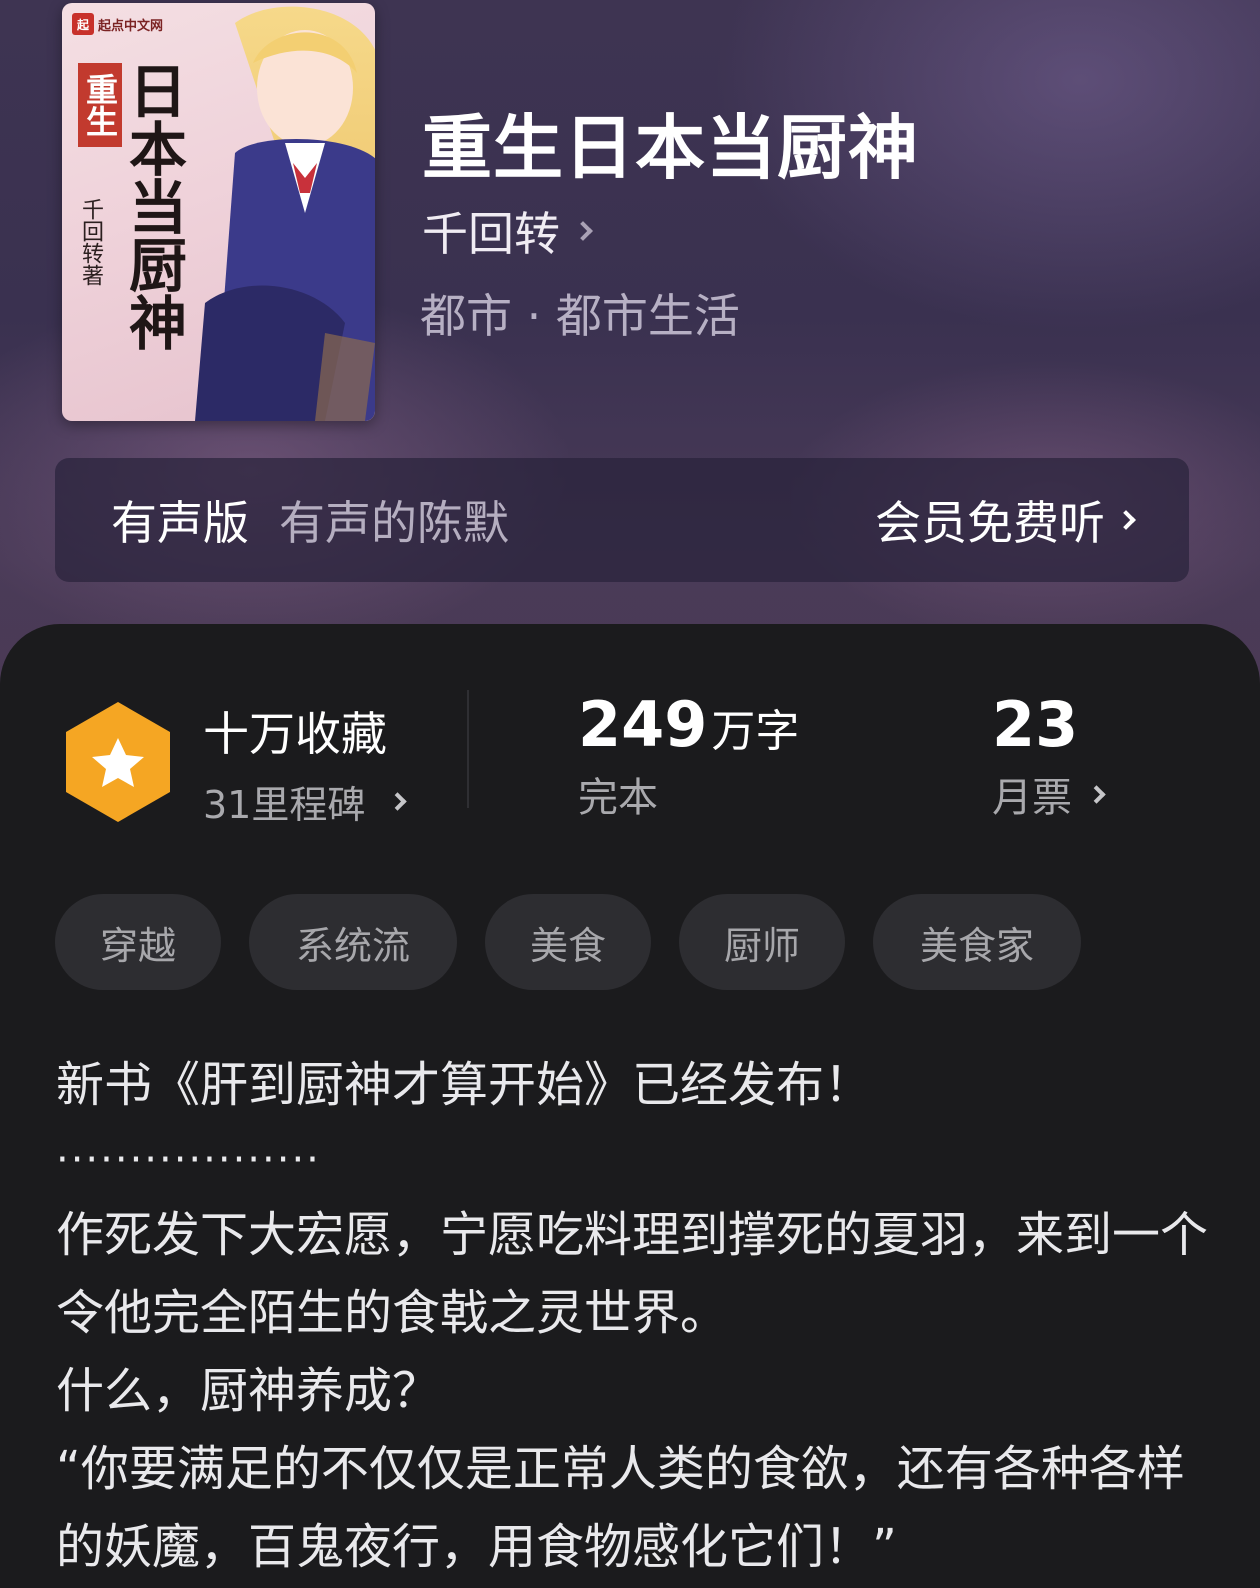  What do you see at coordinates (580, 313) in the screenshot?
I see `book-category: 都市 · 都市生活` at bounding box center [580, 313].